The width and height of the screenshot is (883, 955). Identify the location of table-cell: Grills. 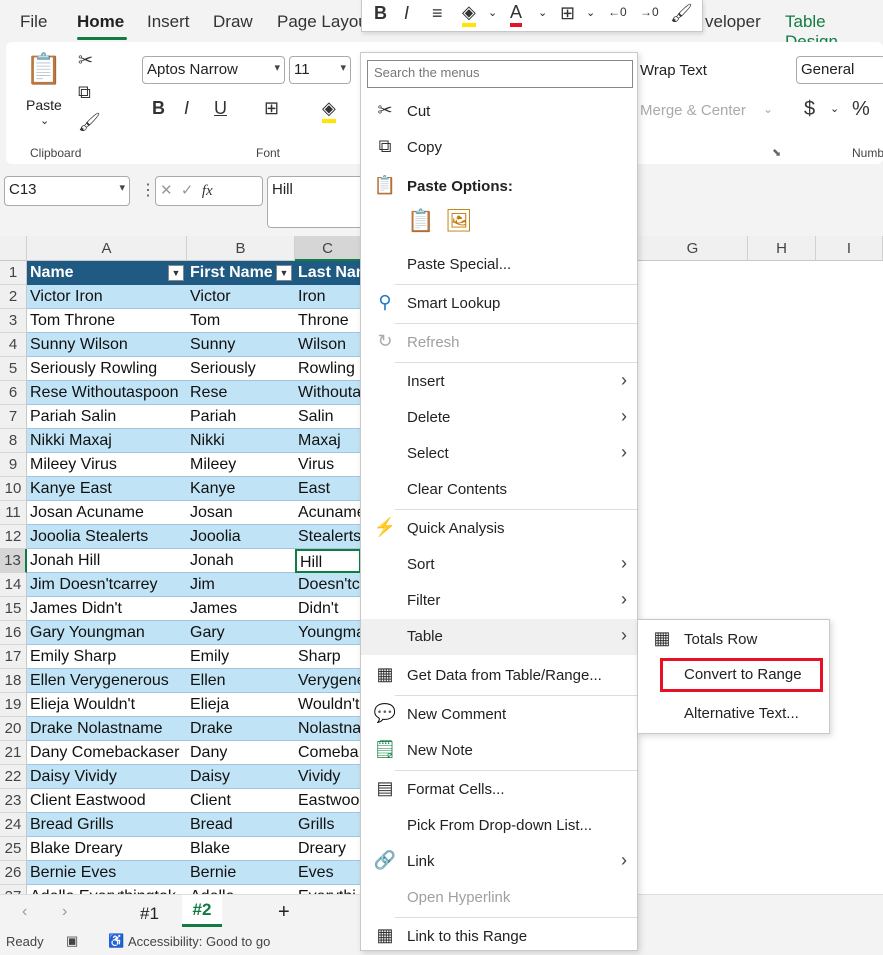
(328, 825).